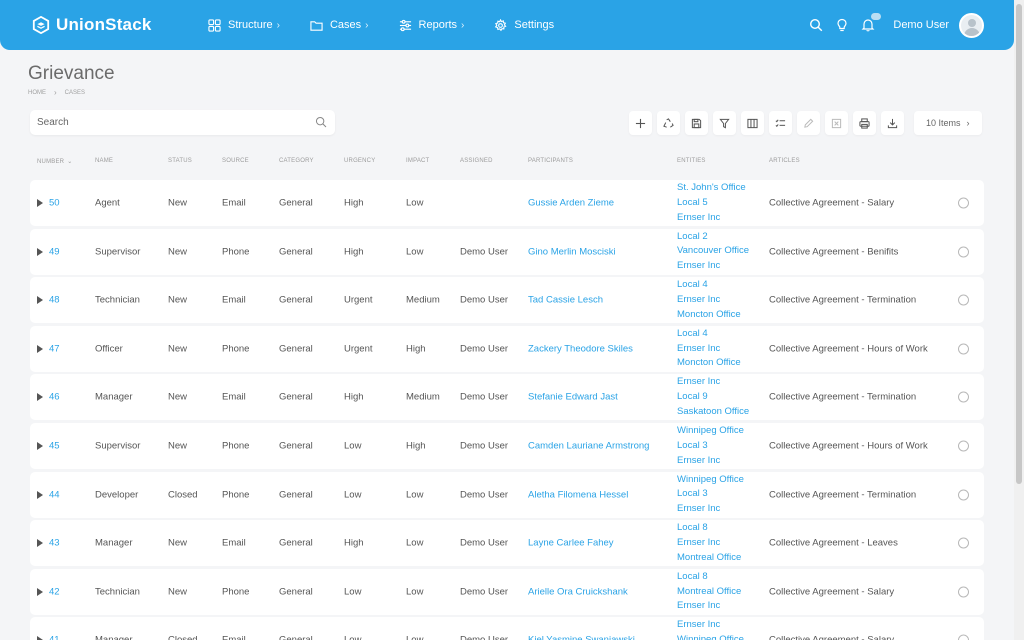 The image size is (1024, 640). What do you see at coordinates (235, 161) in the screenshot?
I see `column-header-source: SOURCE` at bounding box center [235, 161].